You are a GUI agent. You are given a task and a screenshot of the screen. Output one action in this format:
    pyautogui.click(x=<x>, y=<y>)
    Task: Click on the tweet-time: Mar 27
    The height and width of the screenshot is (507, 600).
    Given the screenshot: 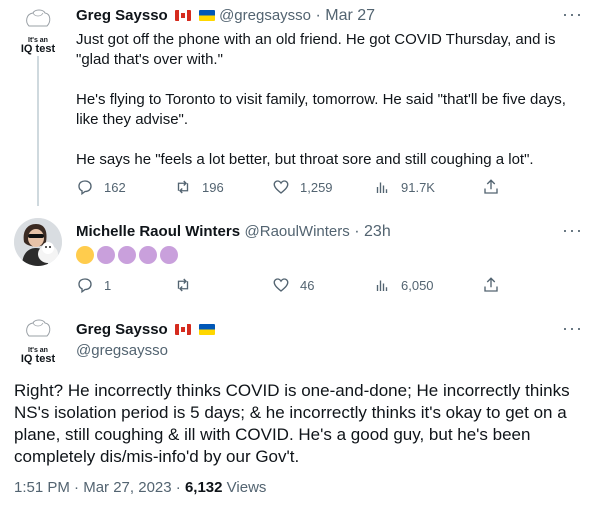 What is the action you would take?
    pyautogui.click(x=350, y=15)
    